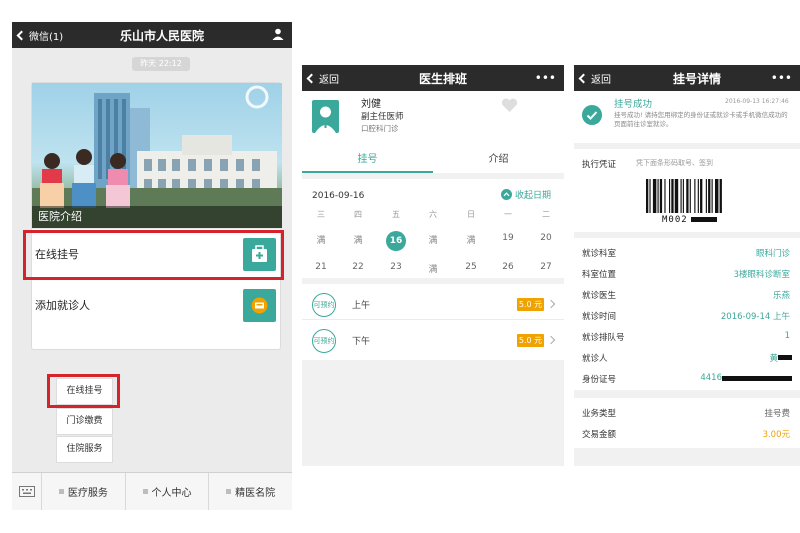  What do you see at coordinates (46, 37) in the screenshot?
I see `back-label: 微信(1)` at bounding box center [46, 37].